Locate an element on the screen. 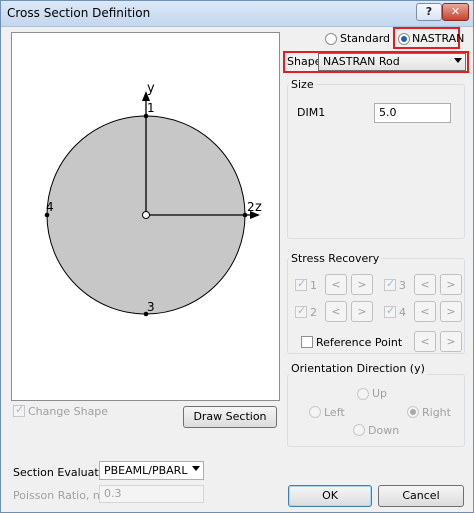 This screenshot has width=474, height=513. dim1-label: DIM1 is located at coordinates (311, 112).